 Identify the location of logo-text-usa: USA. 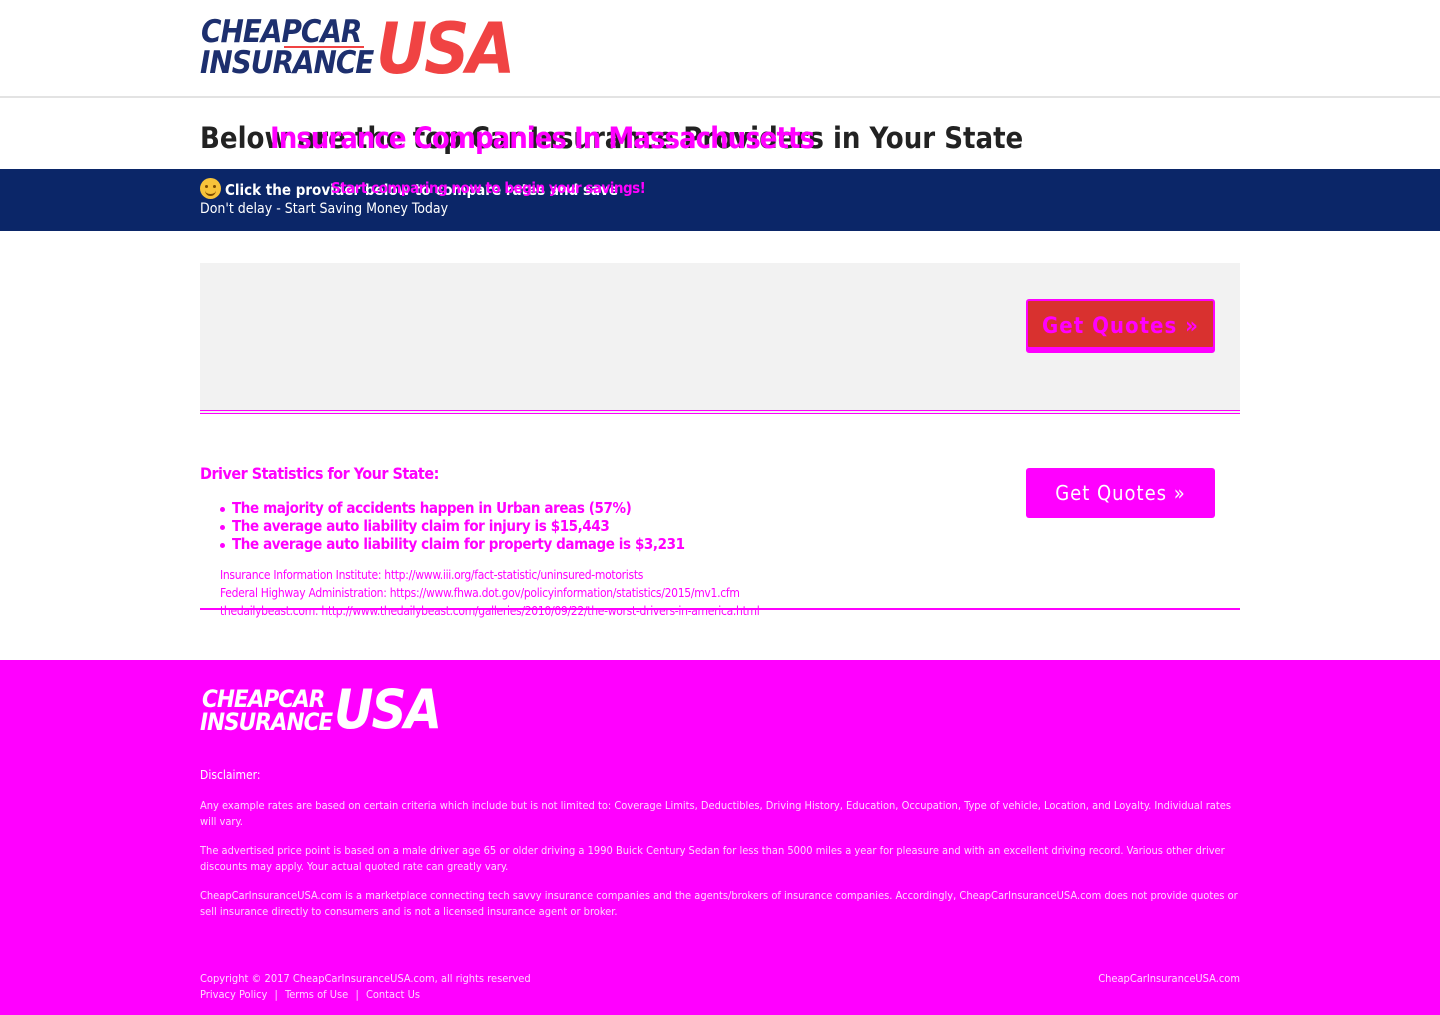
(445, 49).